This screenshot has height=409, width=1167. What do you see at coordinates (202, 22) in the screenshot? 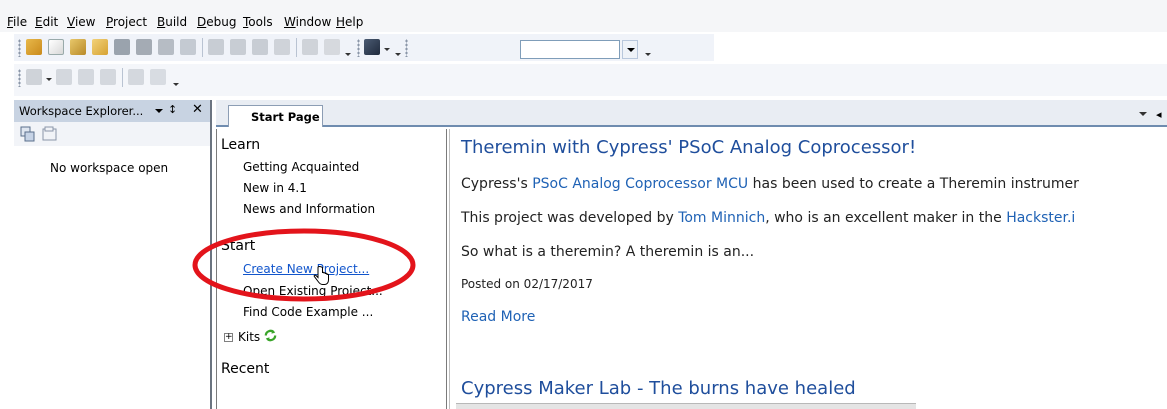
I see `menu-debug-mnemonic: D` at bounding box center [202, 22].